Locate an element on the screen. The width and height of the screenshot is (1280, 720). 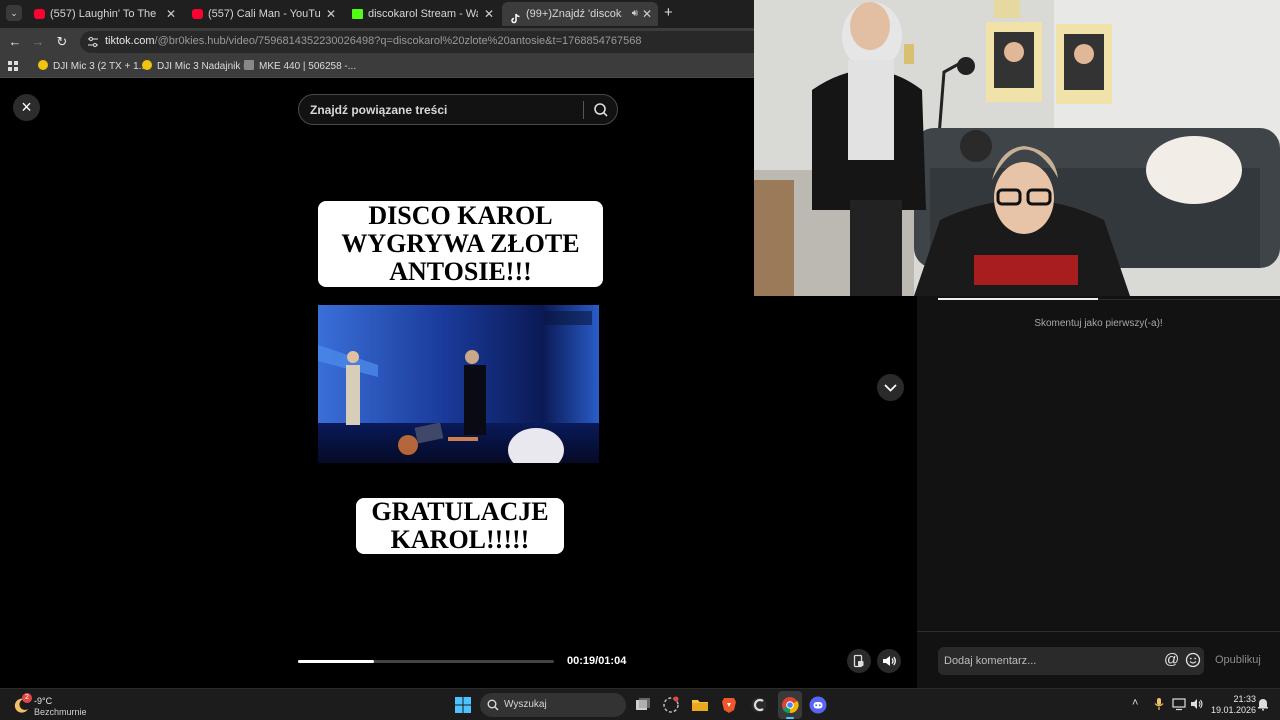
discord-icon is located at coordinates (818, 705).